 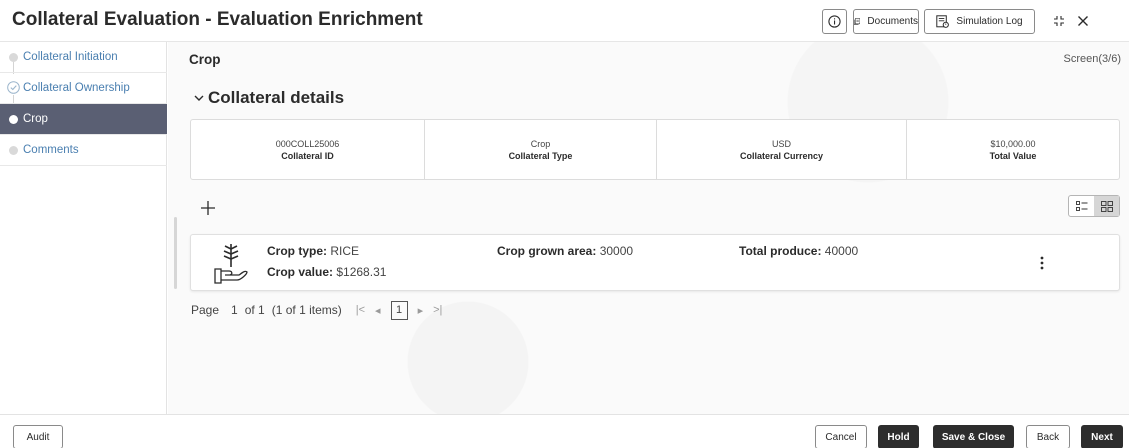 I want to click on next-page-icon: ▸, so click(x=421, y=310).